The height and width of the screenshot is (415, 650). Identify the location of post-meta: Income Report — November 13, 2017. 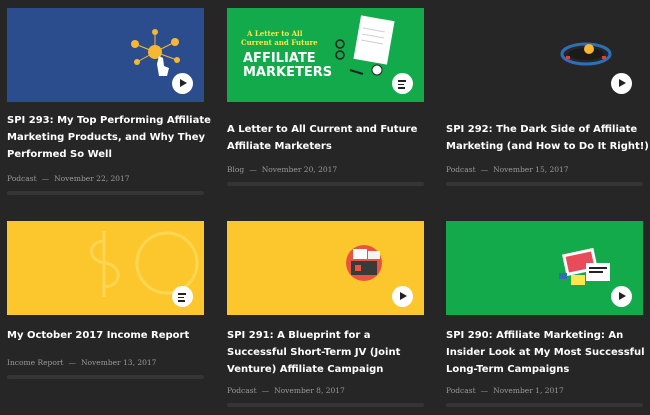
(81, 362).